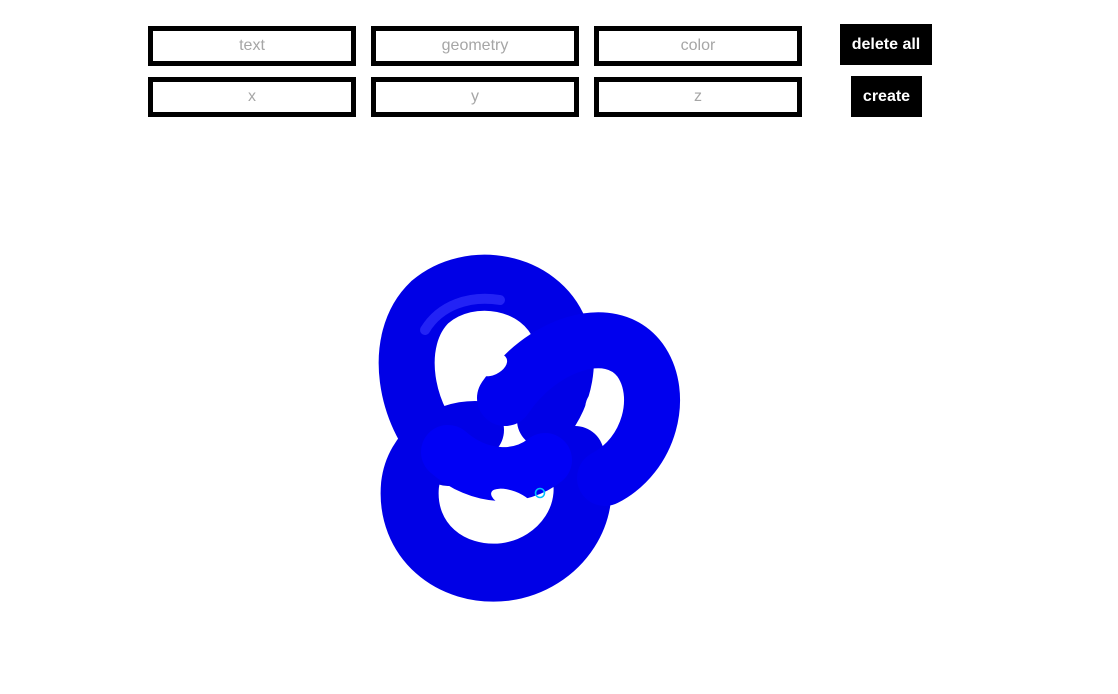  I want to click on knot-crossing-front, so click(496, 463).